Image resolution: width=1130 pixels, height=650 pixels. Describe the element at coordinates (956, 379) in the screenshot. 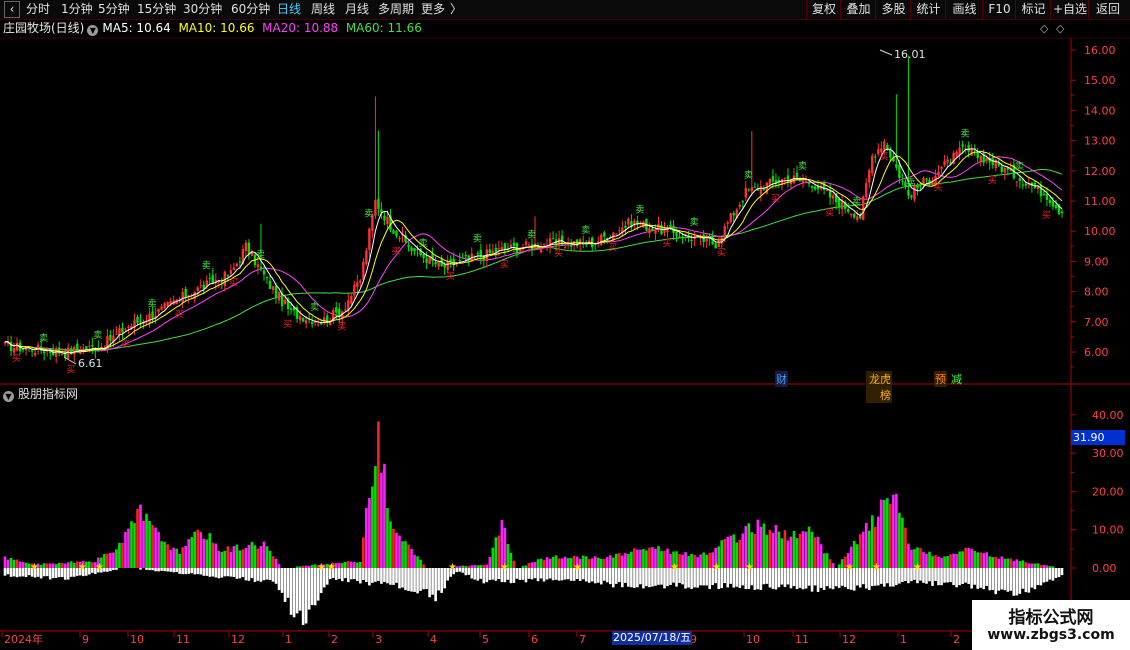

I see `event-reduction: 减` at that location.